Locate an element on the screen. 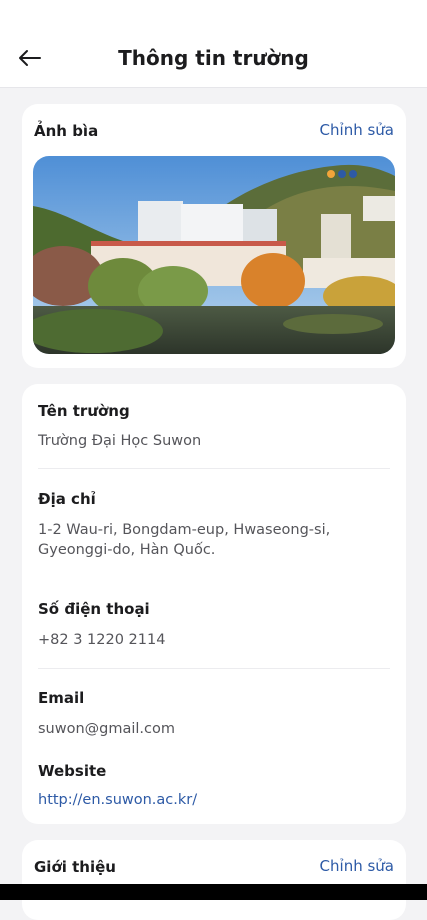 The width and height of the screenshot is (427, 920). address-label: Địa chỉ is located at coordinates (67, 499).